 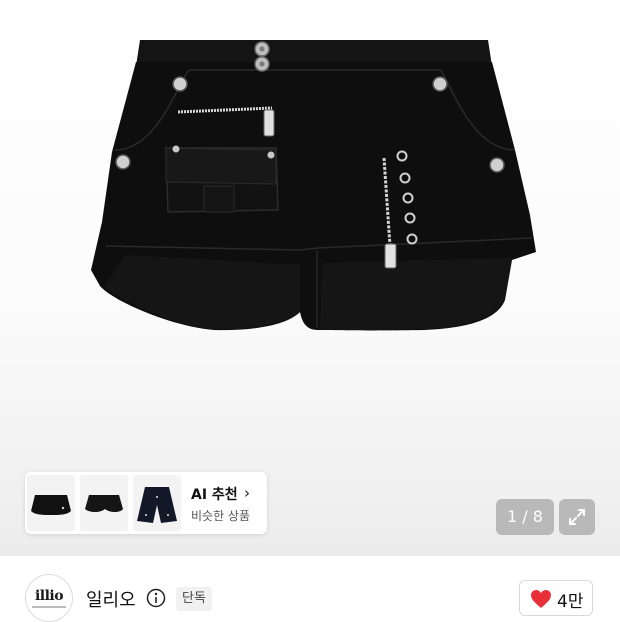 I want to click on exclusive-badge: 단독, so click(x=194, y=599).